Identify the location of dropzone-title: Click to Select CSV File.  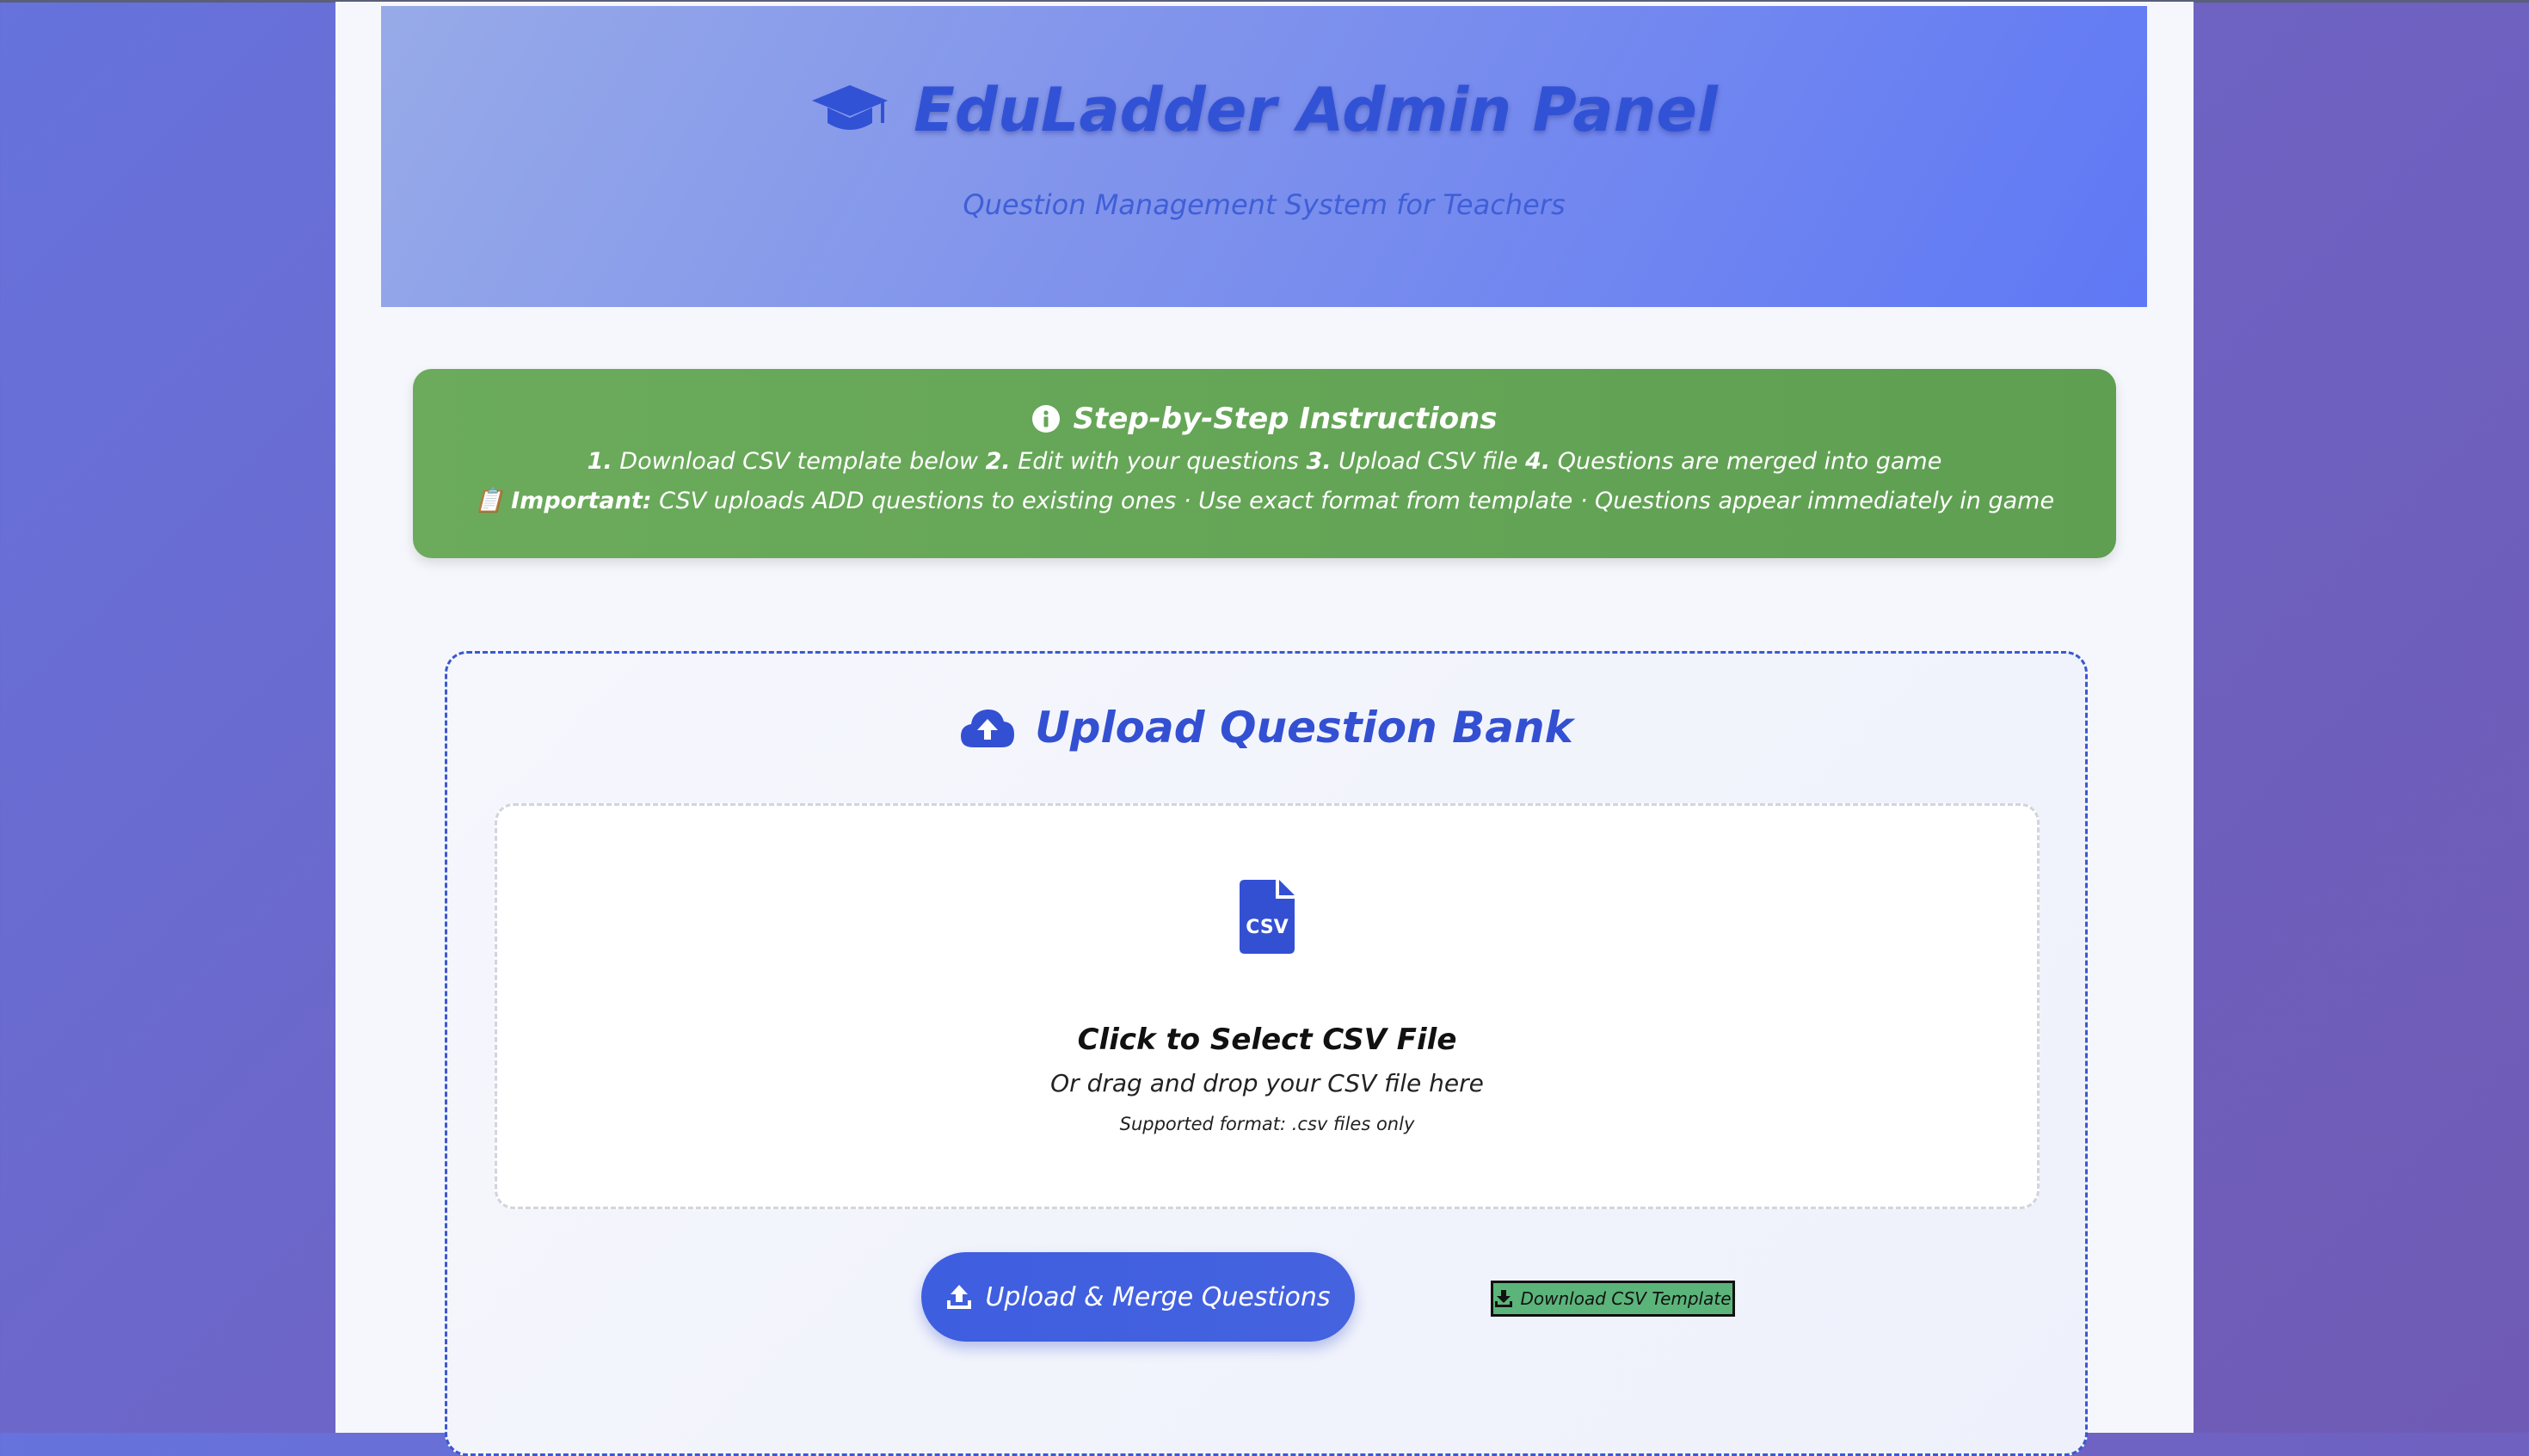
(1267, 1040).